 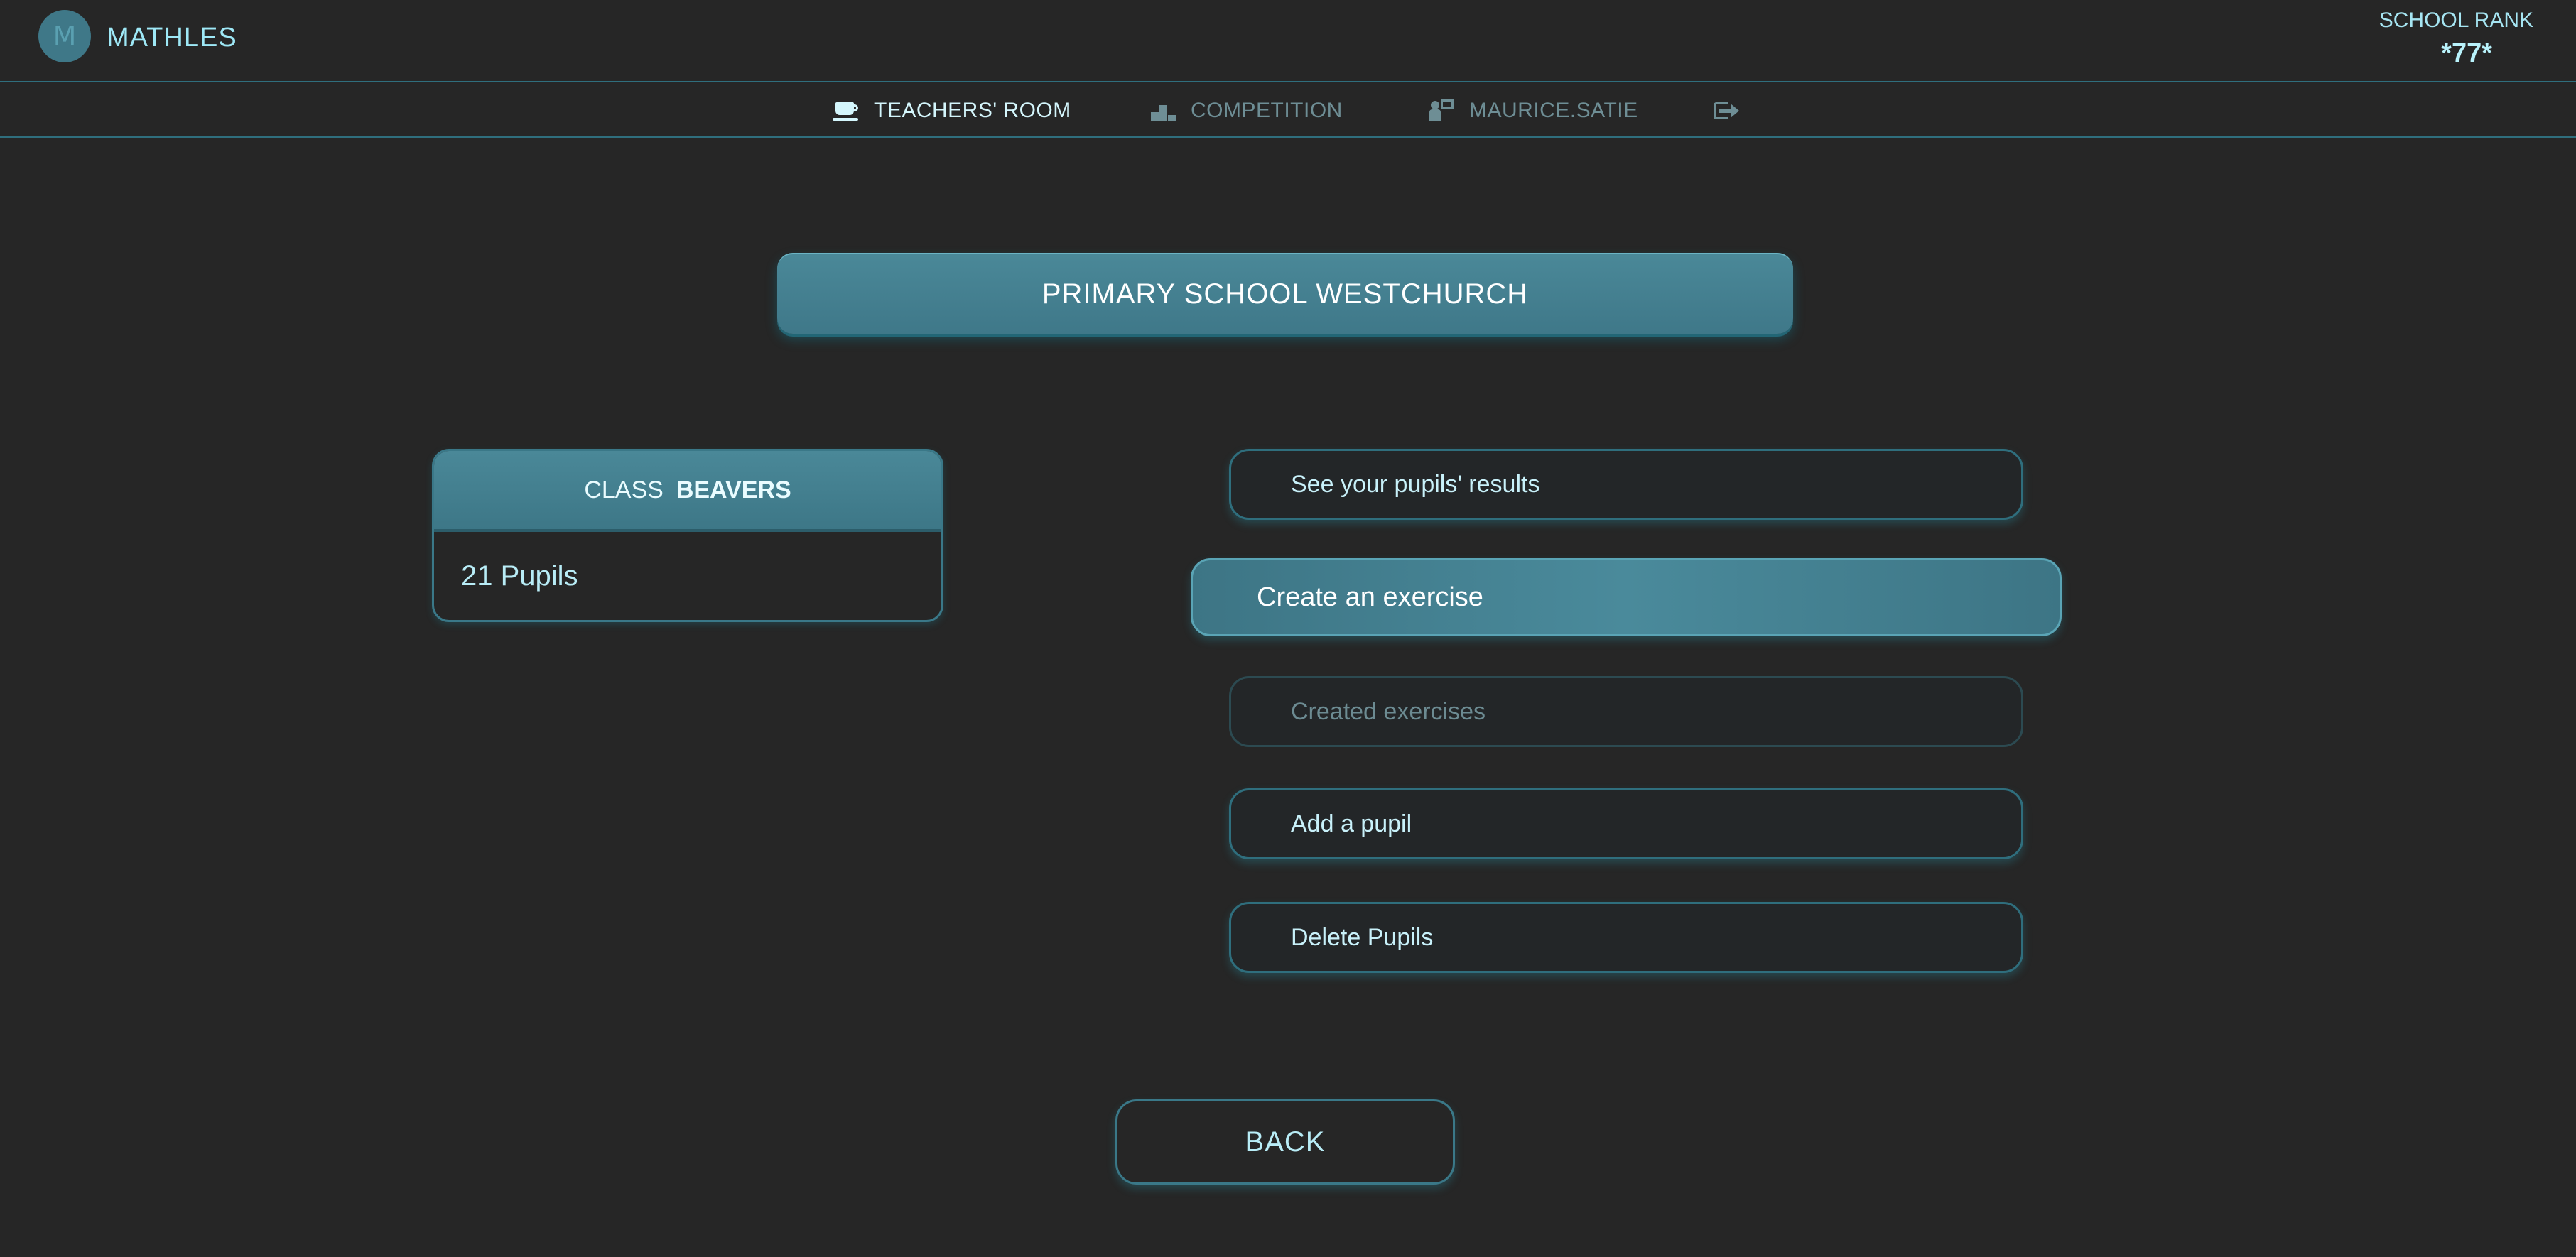 What do you see at coordinates (1626, 711) in the screenshot?
I see `created-exercises-button: Created exercises` at bounding box center [1626, 711].